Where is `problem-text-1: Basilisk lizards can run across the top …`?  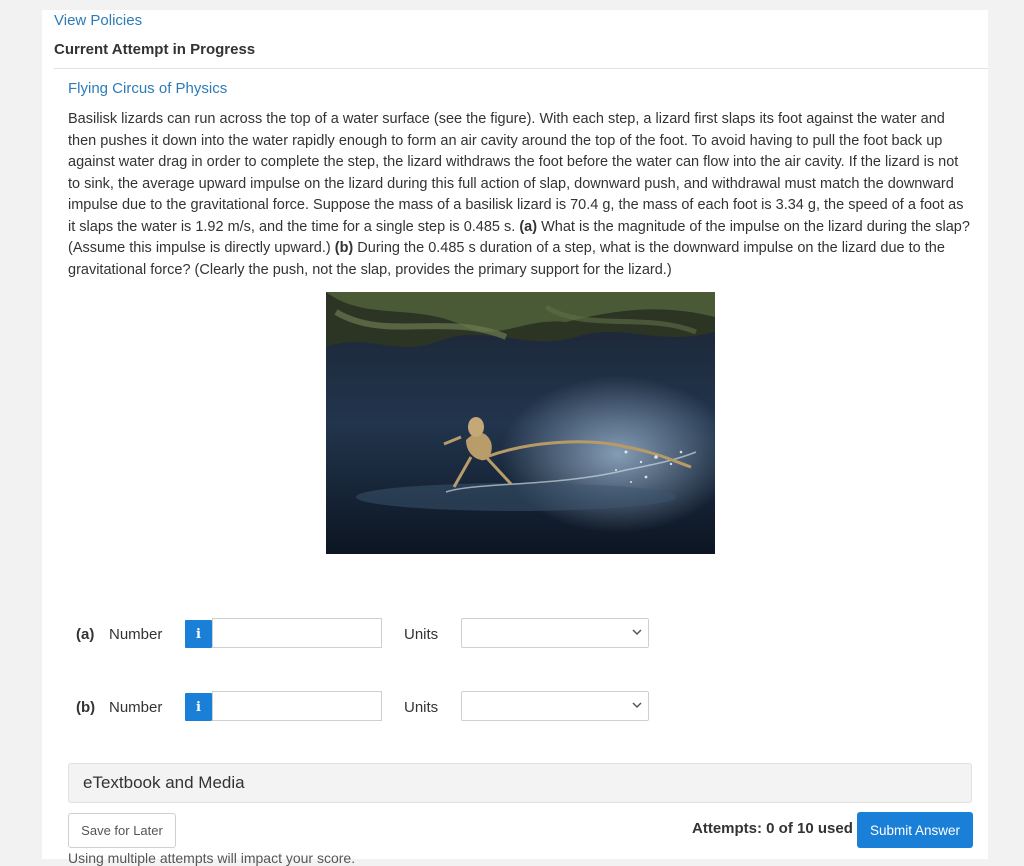
problem-text-1: Basilisk lizards can run across the top … is located at coordinates (516, 173).